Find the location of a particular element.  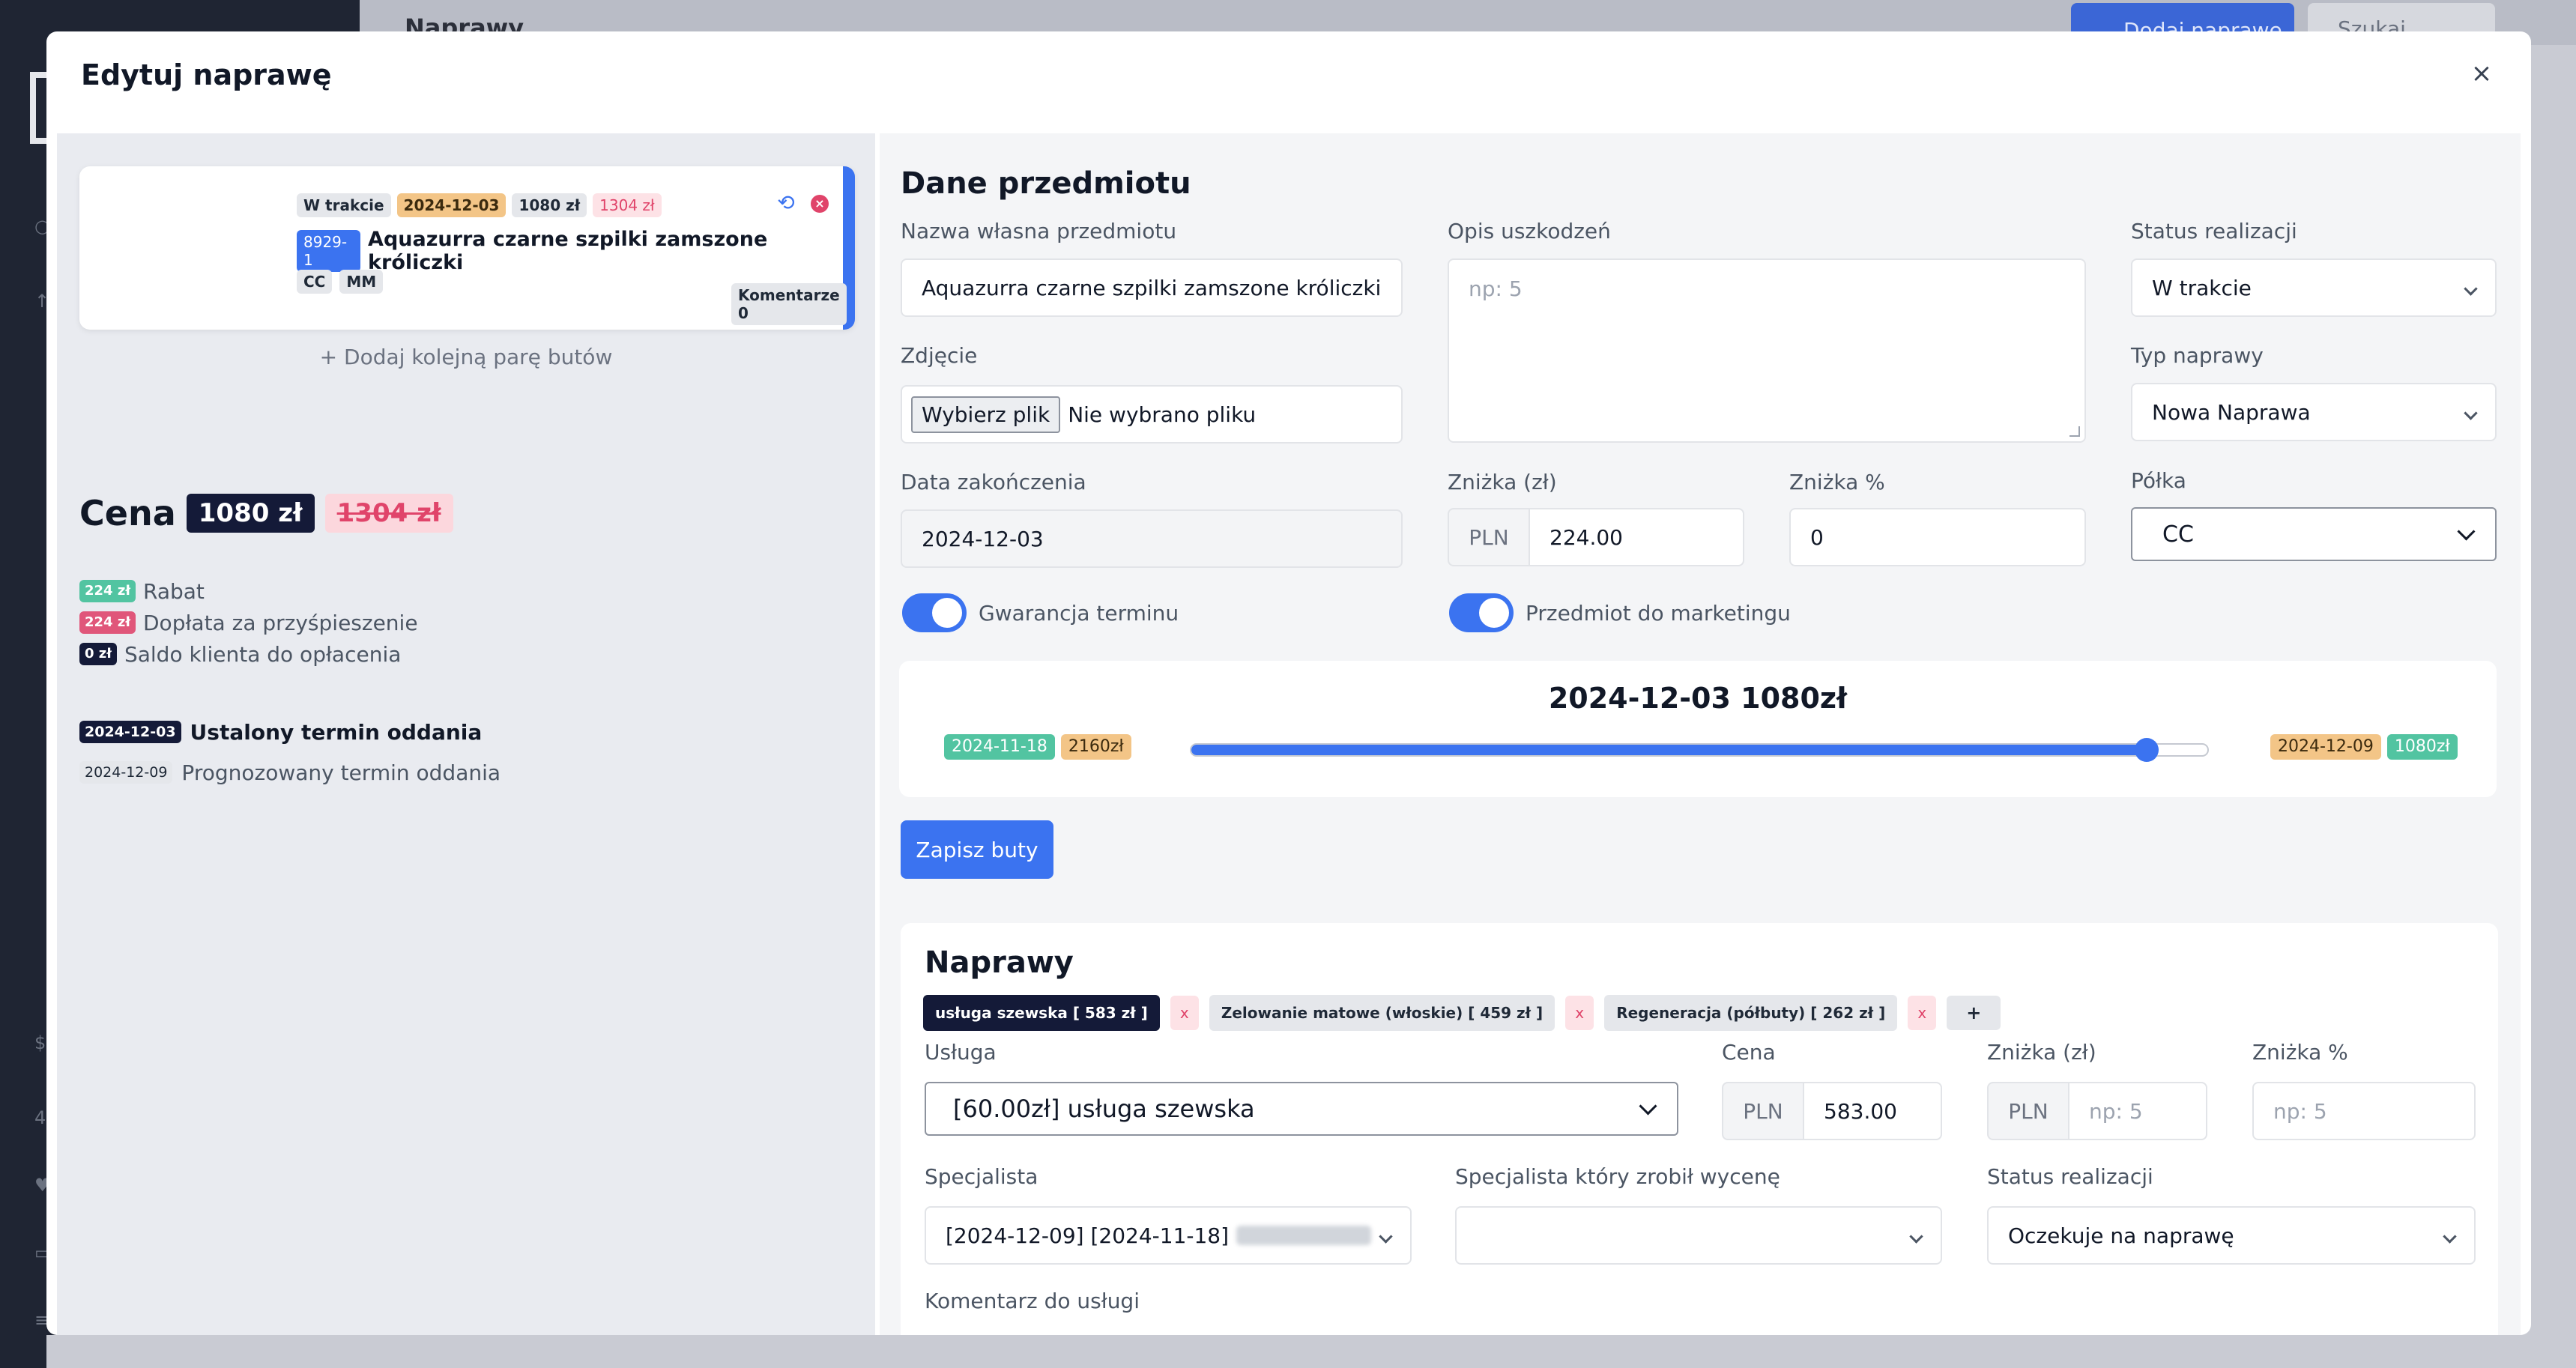

slider-max: 2024-12-09 1080zł is located at coordinates (2364, 747).